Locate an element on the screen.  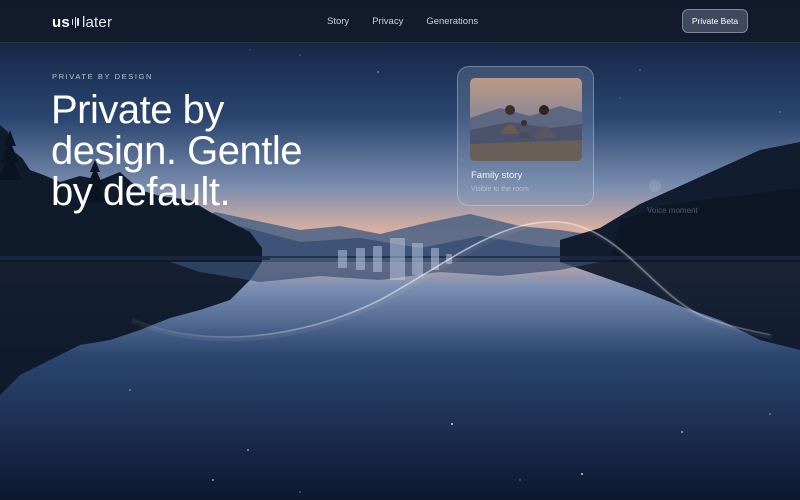
logo-text-us: us is located at coordinates (61, 22).